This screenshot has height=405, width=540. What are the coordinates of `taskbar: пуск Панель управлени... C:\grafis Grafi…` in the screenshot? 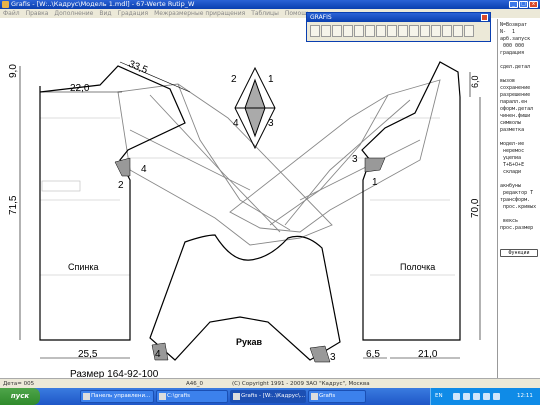 It's located at (270, 396).